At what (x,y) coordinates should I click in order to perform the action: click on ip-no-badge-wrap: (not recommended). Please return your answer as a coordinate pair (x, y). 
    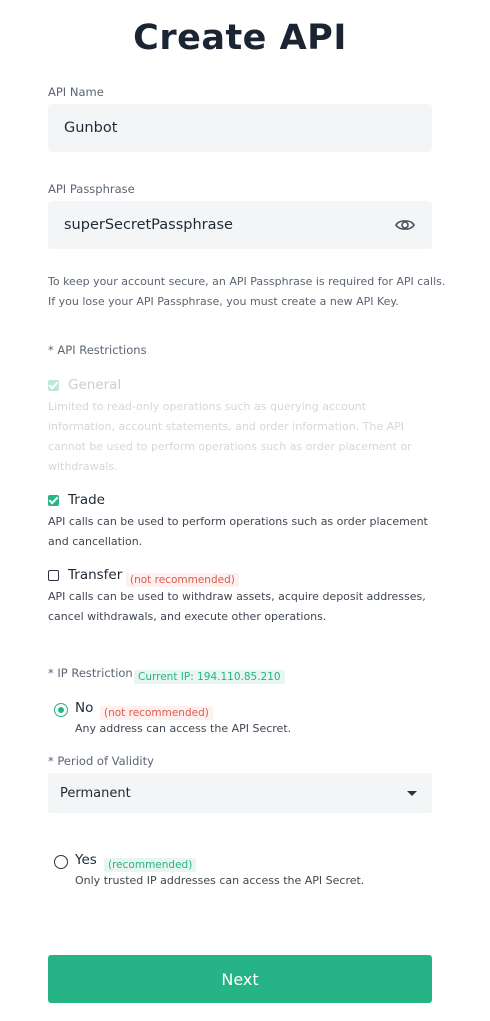
    Looking at the image, I should click on (156, 710).